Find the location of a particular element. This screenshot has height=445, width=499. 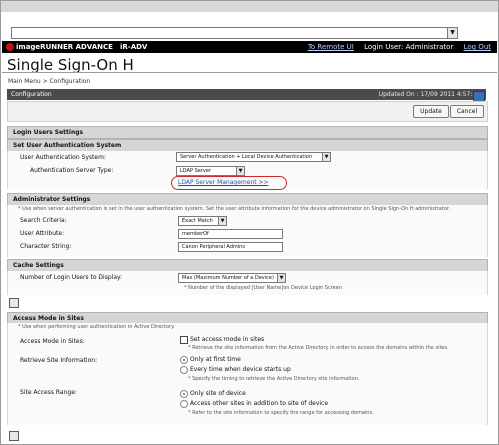

login-users-section-title: Login Users Settings is located at coordinates (48, 132).